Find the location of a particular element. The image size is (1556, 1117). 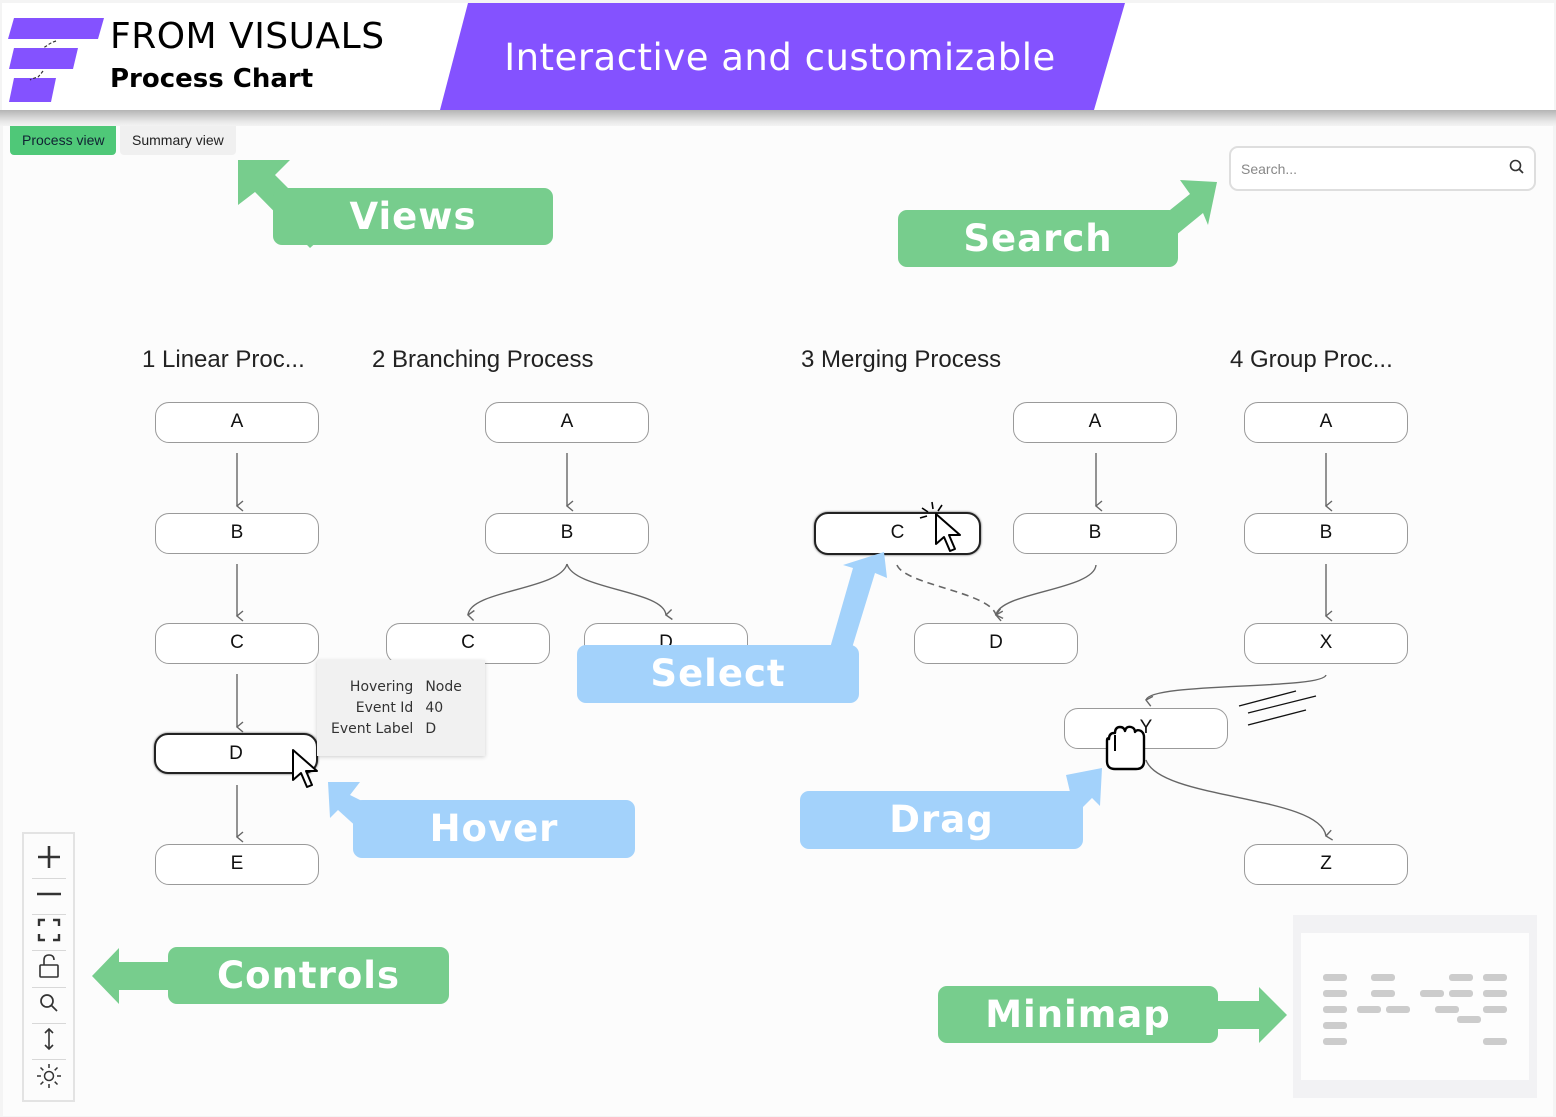

edge-merge-c-d is located at coordinates (950, 591).